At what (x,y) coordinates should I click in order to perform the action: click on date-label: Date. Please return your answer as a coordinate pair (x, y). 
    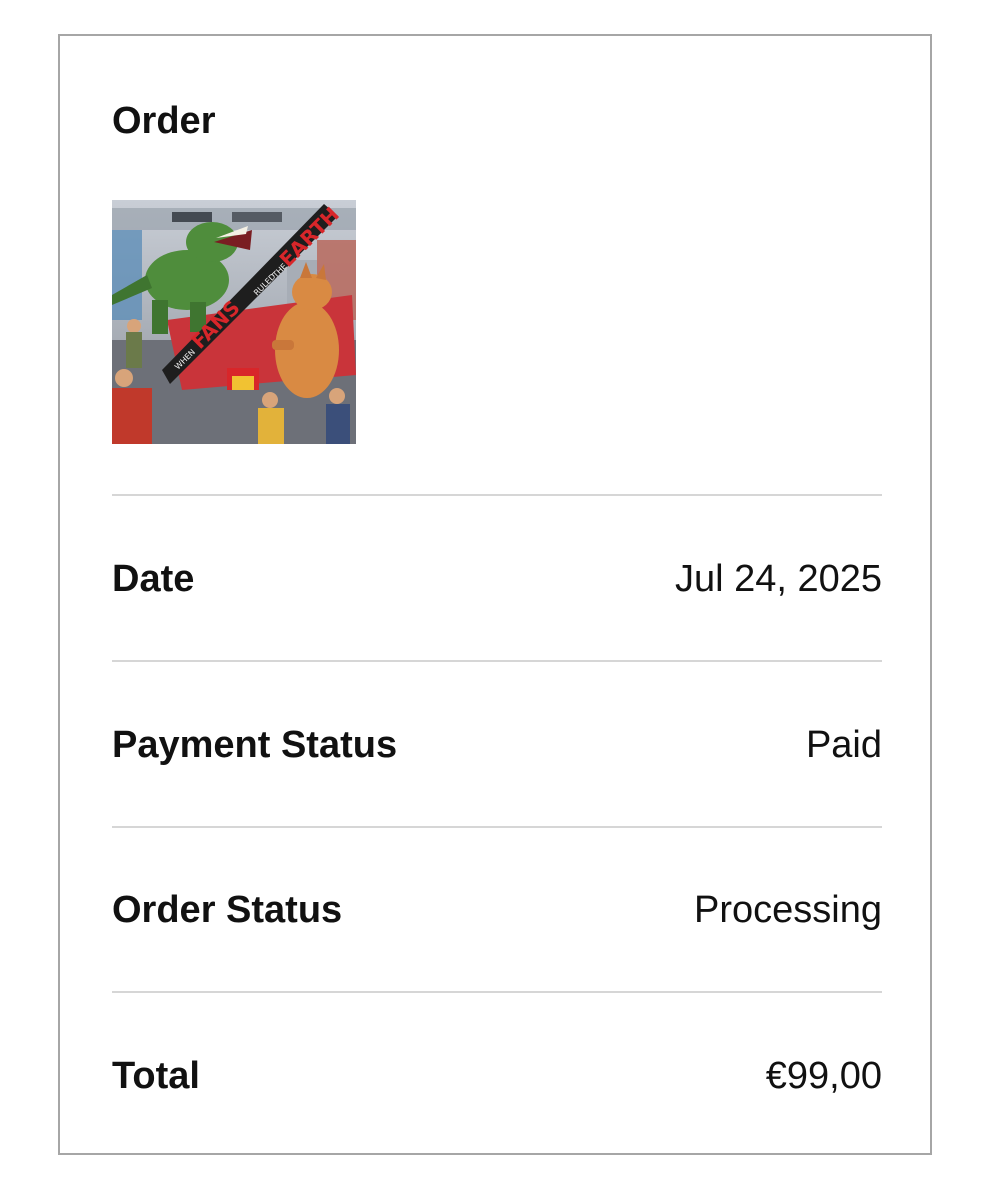
    Looking at the image, I should click on (153, 579).